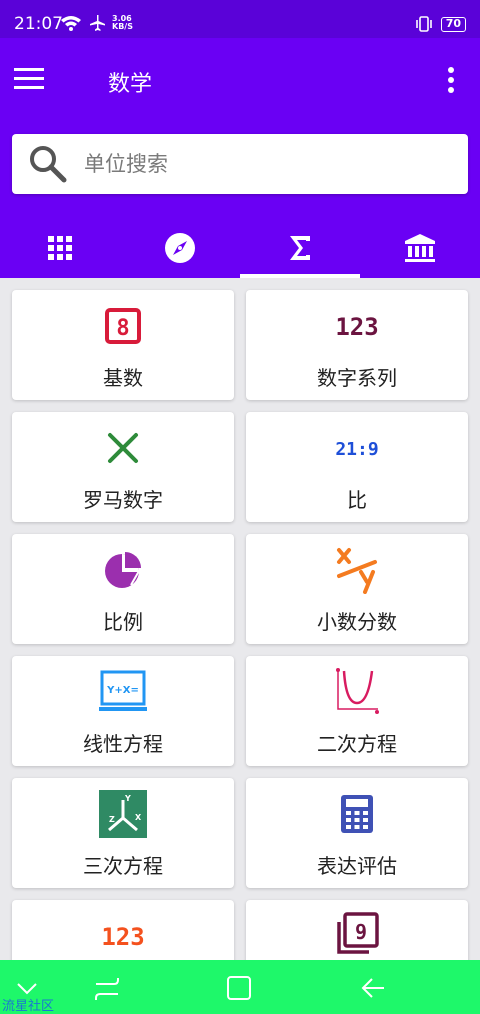 The height and width of the screenshot is (1014, 480). I want to click on airplane-icon, so click(97, 23).